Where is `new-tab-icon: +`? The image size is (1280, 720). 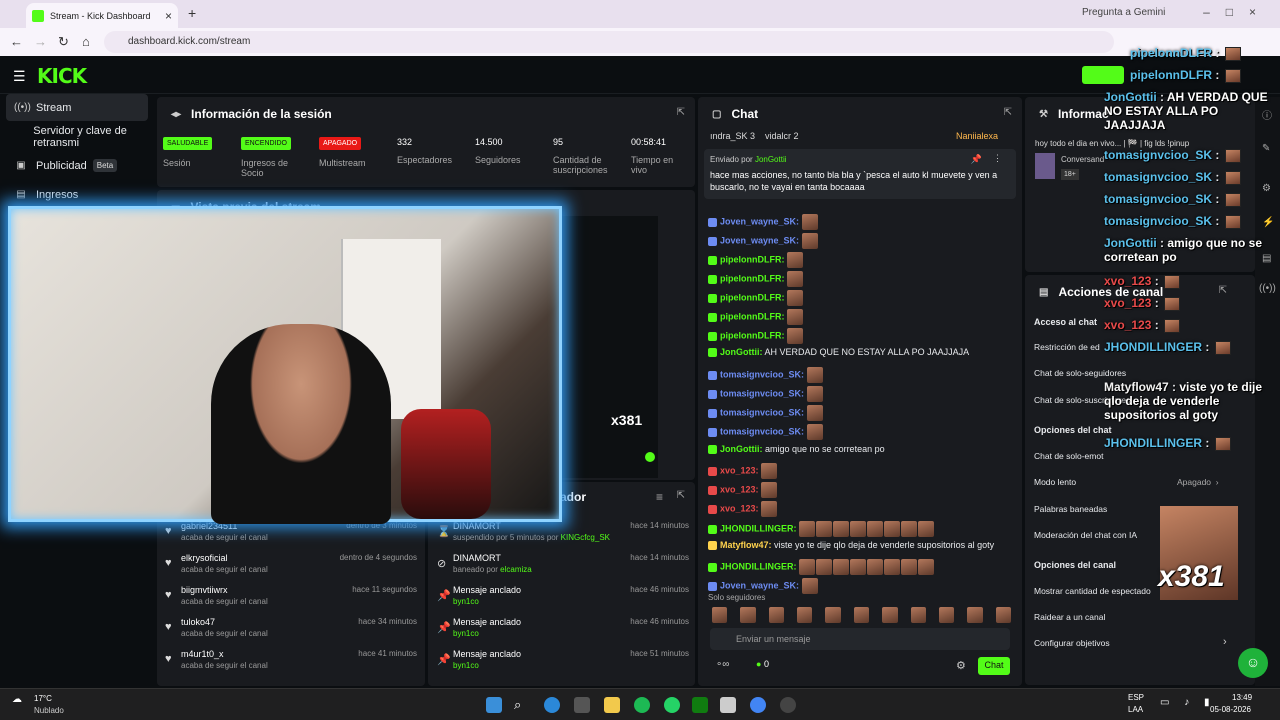
new-tab-icon: + is located at coordinates (192, 13).